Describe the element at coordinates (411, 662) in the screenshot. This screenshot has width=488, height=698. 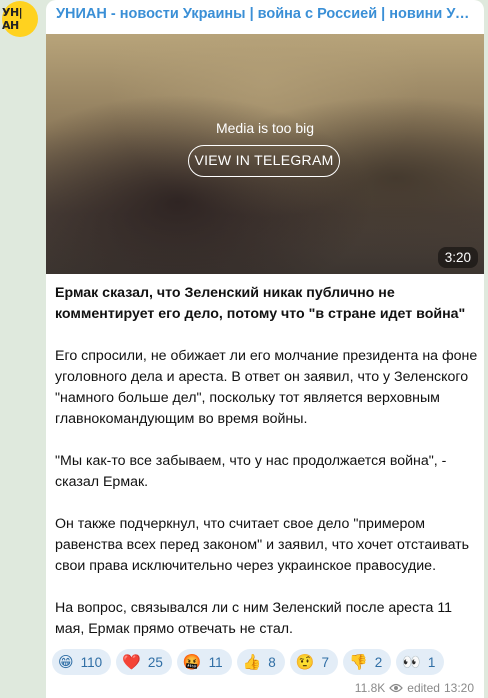
I see `eyes-emoji-icon: 👀` at that location.